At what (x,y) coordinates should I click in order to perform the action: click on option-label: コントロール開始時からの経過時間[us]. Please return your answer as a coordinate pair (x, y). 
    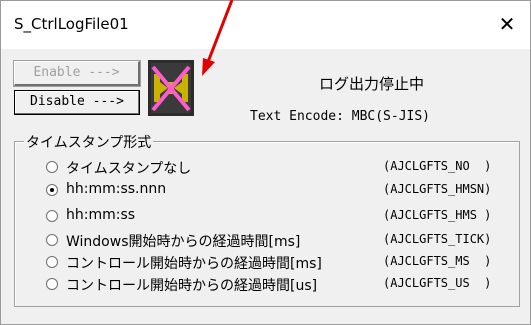
    Looking at the image, I should click on (192, 286).